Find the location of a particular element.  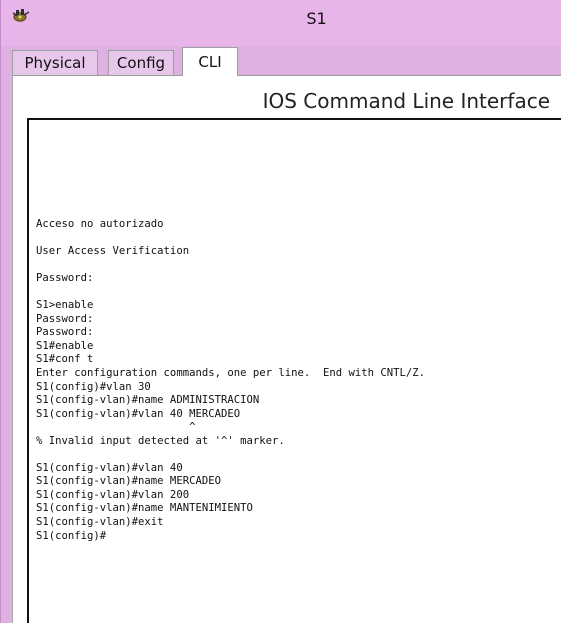

tab-cli: CLI is located at coordinates (210, 62).